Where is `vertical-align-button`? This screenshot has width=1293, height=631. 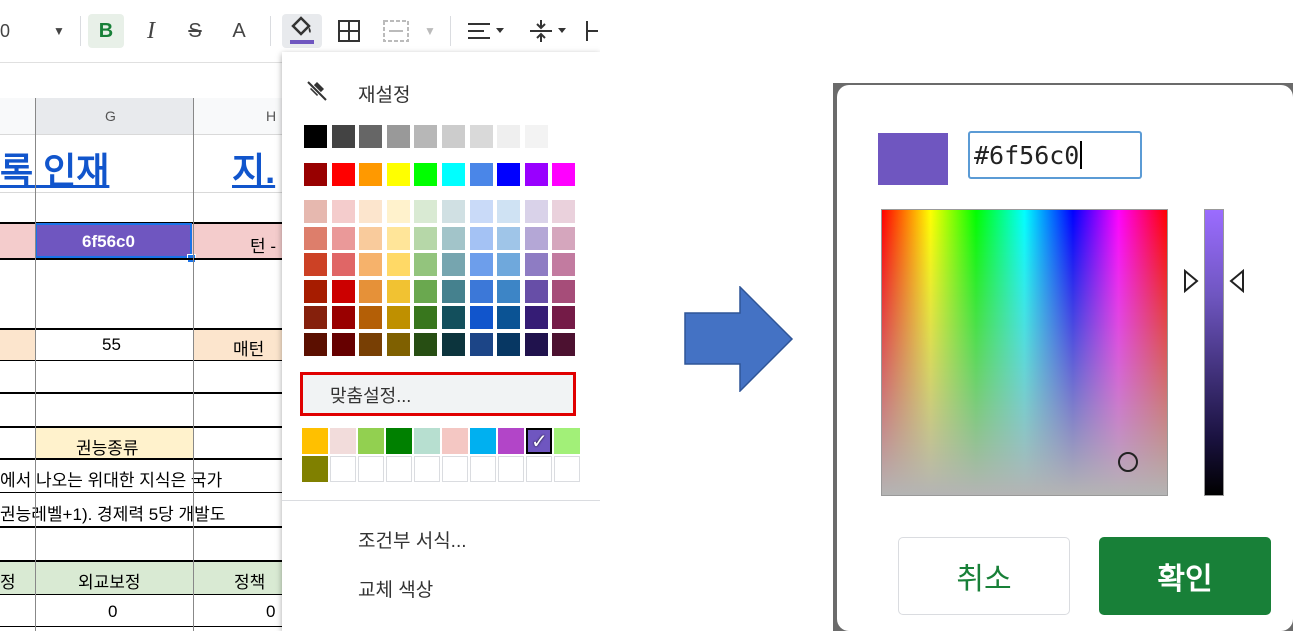 vertical-align-button is located at coordinates (550, 31).